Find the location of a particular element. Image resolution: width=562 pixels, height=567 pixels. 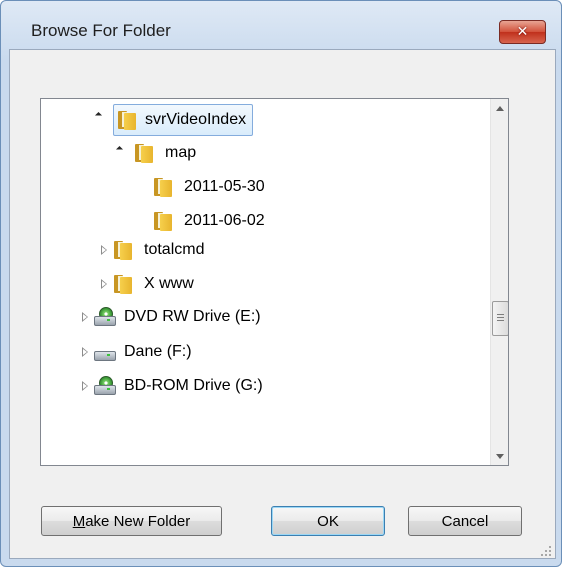

tree-item-label: totalcmd is located at coordinates (174, 249).